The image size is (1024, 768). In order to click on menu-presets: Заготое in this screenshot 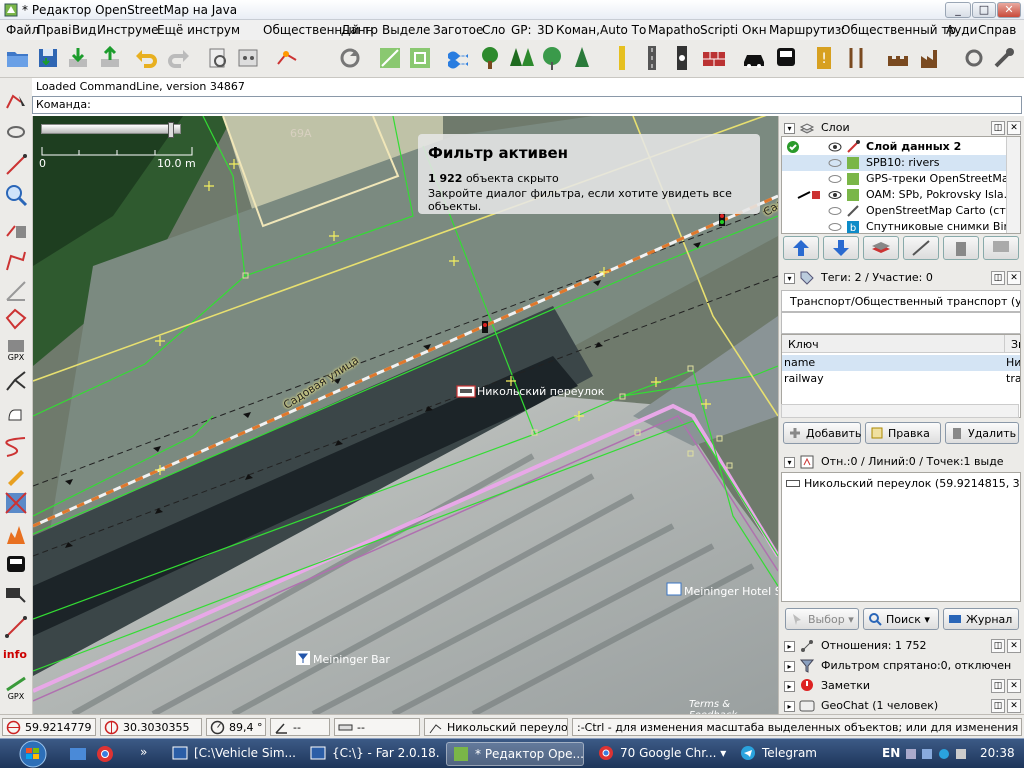, I will do `click(458, 30)`.